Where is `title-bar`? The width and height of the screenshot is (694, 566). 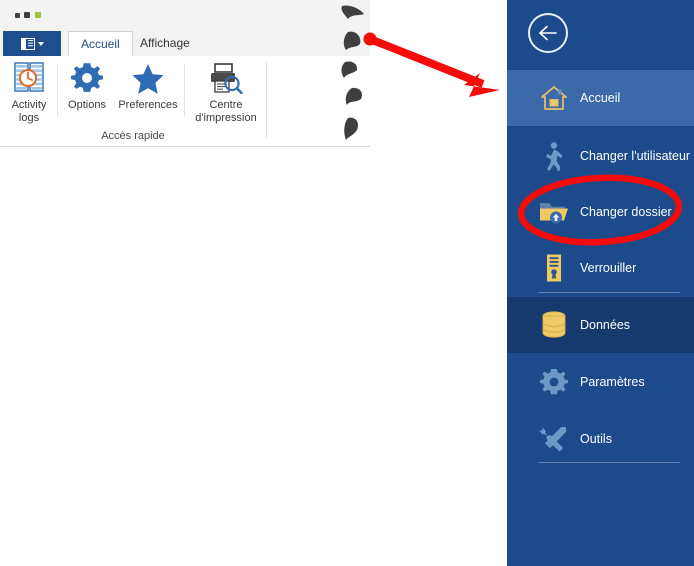 title-bar is located at coordinates (185, 15).